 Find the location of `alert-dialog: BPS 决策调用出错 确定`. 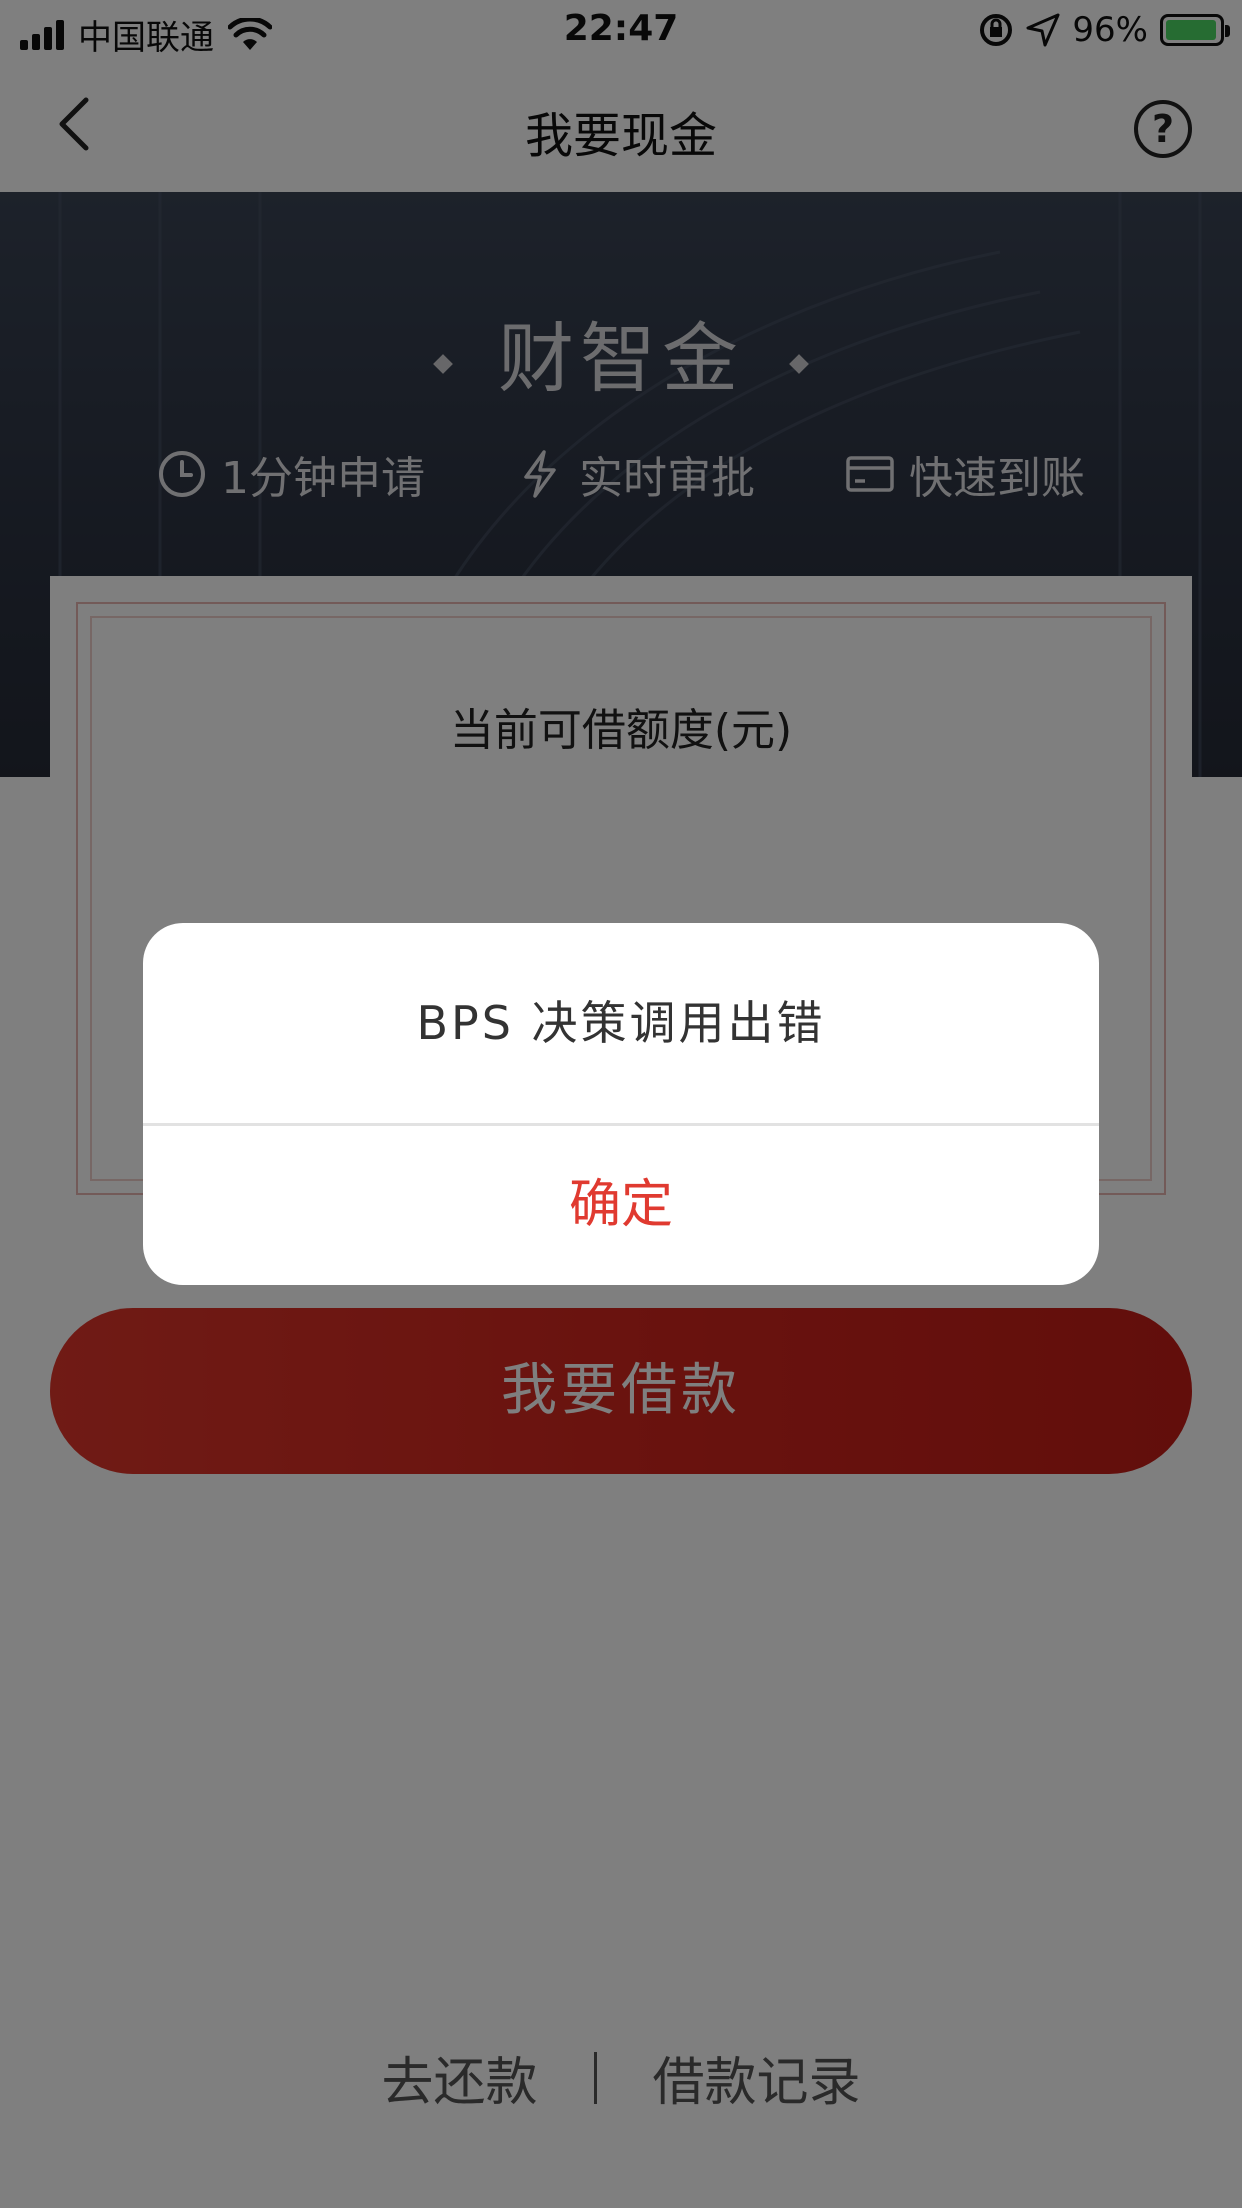

alert-dialog: BPS 决策调用出错 确定 is located at coordinates (621, 1104).